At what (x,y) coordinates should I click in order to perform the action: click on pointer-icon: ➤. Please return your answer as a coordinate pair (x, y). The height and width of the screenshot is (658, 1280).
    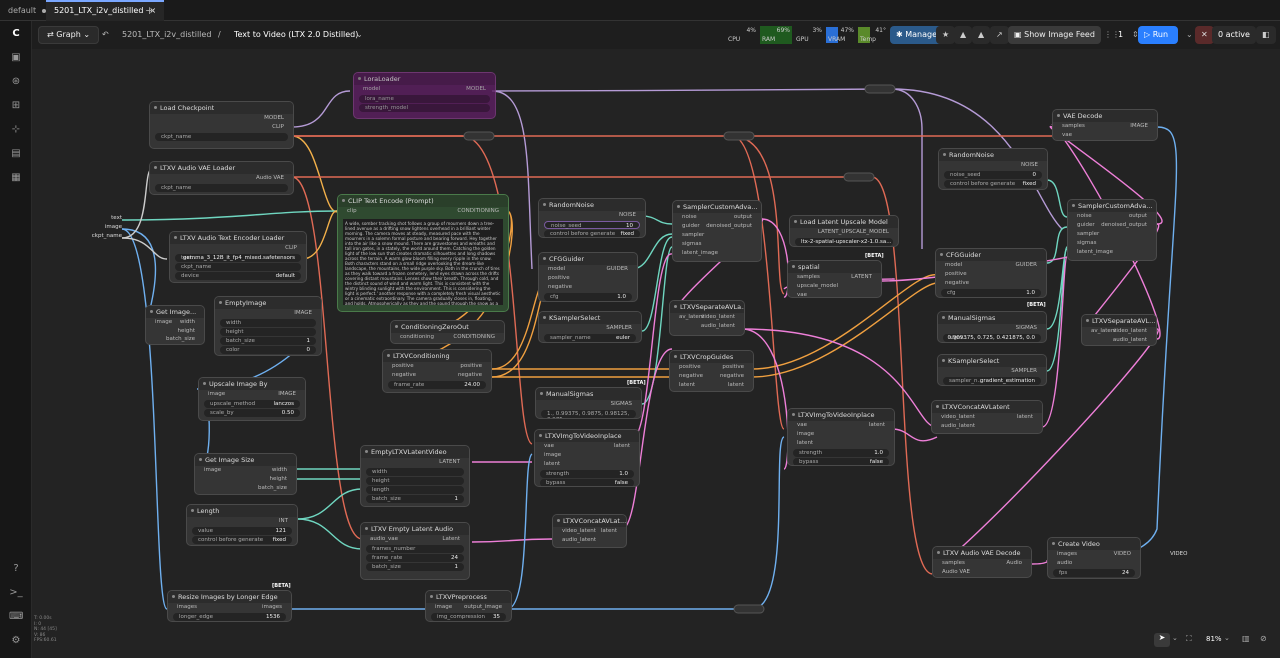
    Looking at the image, I should click on (1162, 640).